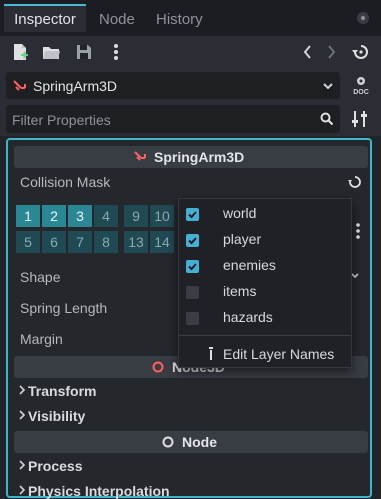  Describe the element at coordinates (136, 216) in the screenshot. I see `layer-cell: 9` at that location.